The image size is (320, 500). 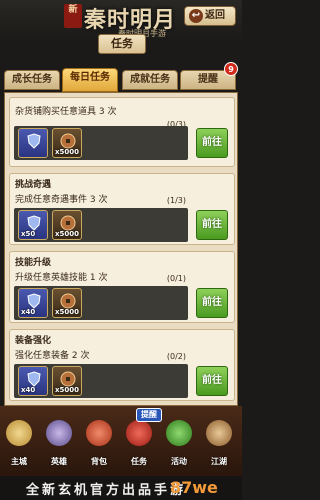 I want to click on nav-jianghu: 江湖, so click(x=219, y=444).